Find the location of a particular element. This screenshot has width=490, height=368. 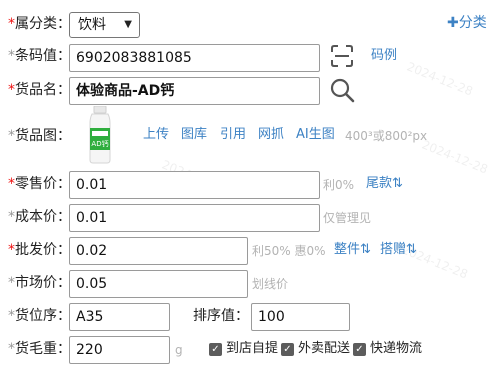

weight-unit: g is located at coordinates (179, 350).